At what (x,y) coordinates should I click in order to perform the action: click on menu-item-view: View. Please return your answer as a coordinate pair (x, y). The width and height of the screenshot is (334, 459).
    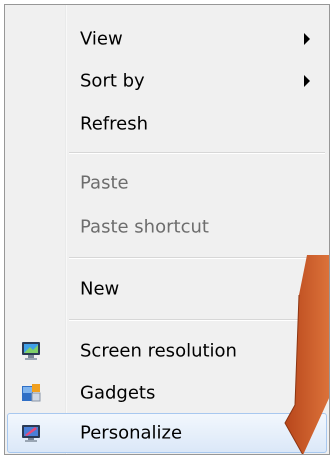
    Looking at the image, I should click on (167, 39).